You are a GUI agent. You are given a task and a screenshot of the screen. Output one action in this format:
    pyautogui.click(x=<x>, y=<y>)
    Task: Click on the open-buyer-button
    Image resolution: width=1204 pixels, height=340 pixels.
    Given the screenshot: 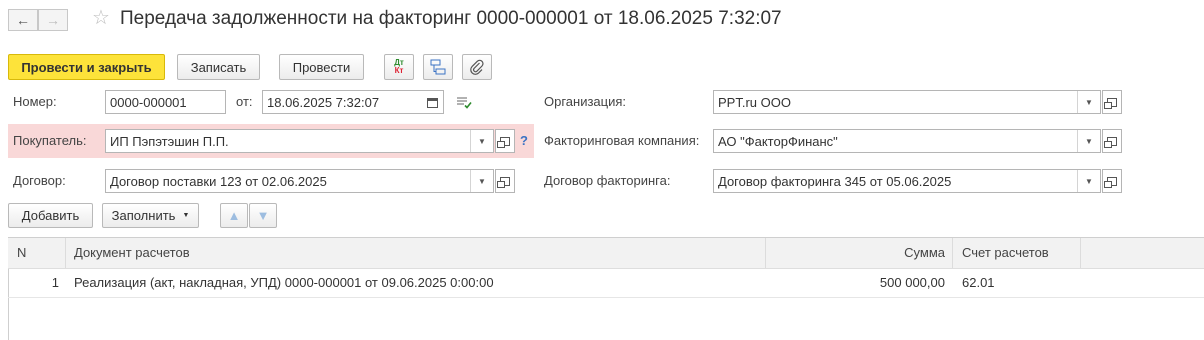 What is the action you would take?
    pyautogui.click(x=505, y=141)
    